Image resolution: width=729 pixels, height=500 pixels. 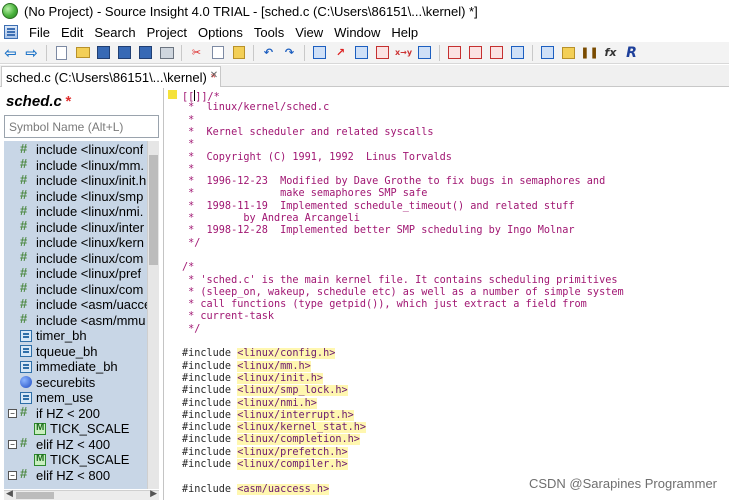 What do you see at coordinates (26, 351) in the screenshot?
I see `macro-symbol-icon` at bounding box center [26, 351].